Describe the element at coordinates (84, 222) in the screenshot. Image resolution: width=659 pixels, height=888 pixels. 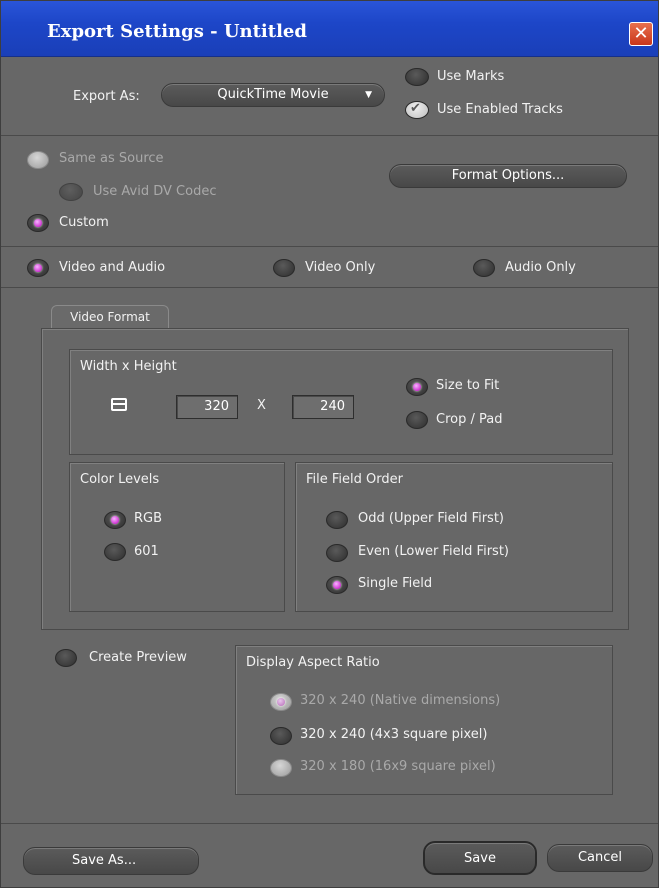
I see `custom-label: Custom` at that location.